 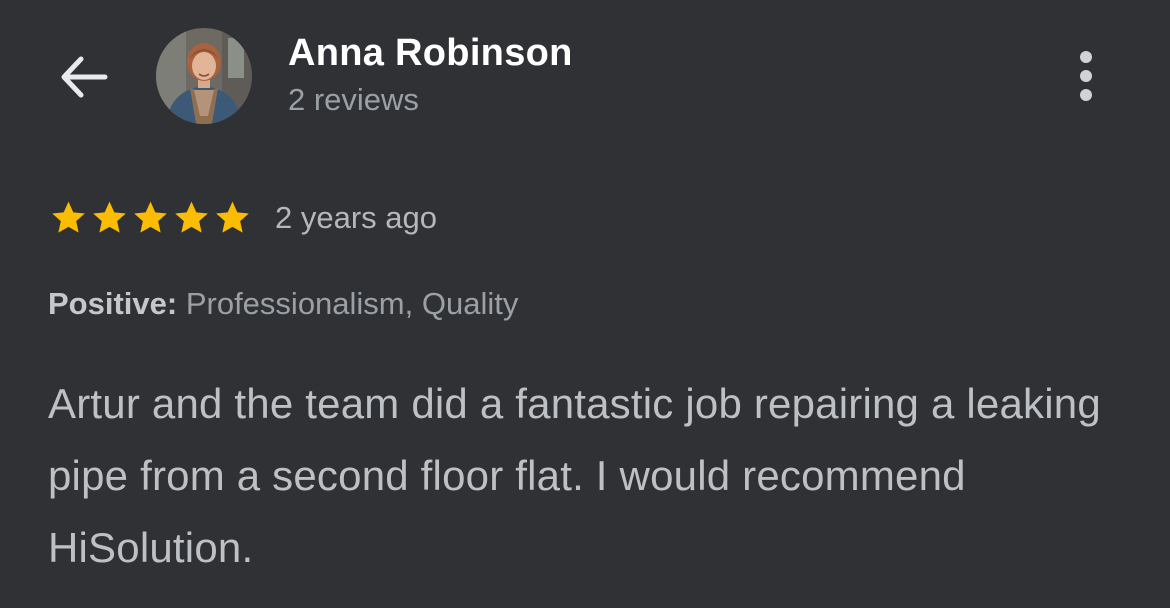 What do you see at coordinates (204, 76) in the screenshot?
I see `reviewer-avatar` at bounding box center [204, 76].